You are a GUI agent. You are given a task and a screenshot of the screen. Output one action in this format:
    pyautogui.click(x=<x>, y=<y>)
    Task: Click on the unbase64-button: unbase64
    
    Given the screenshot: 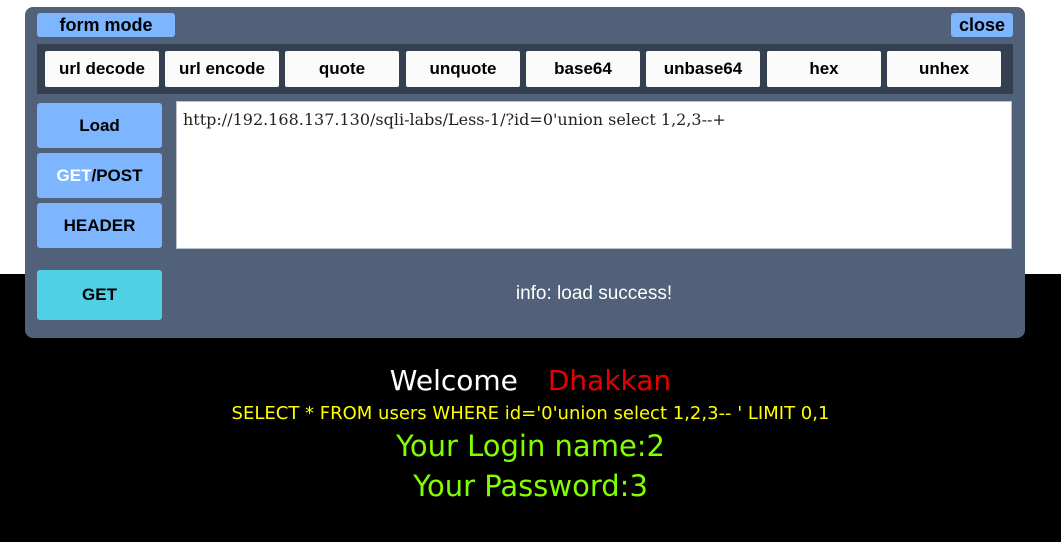 What is the action you would take?
    pyautogui.click(x=703, y=69)
    